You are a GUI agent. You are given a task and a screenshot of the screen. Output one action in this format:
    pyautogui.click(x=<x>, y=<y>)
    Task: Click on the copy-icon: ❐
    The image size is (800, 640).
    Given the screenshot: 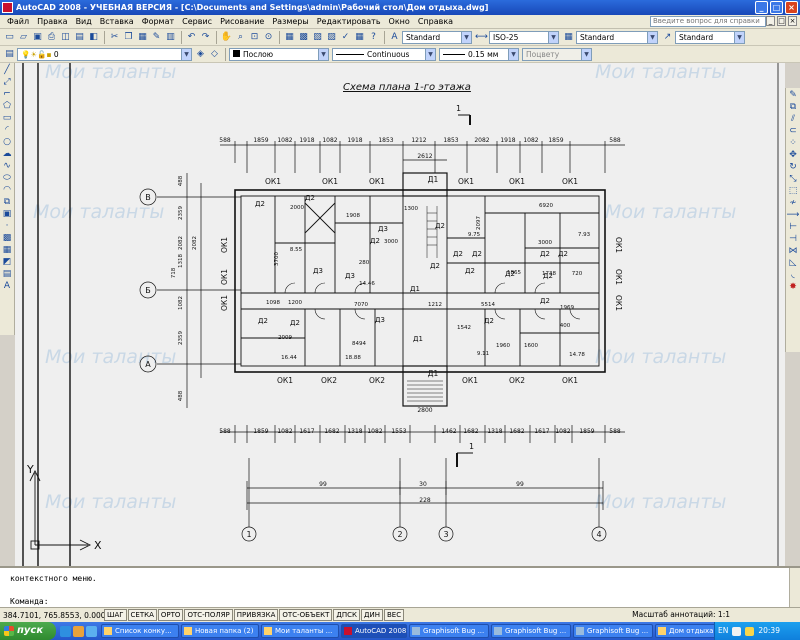 What is the action you would take?
    pyautogui.click(x=128, y=37)
    